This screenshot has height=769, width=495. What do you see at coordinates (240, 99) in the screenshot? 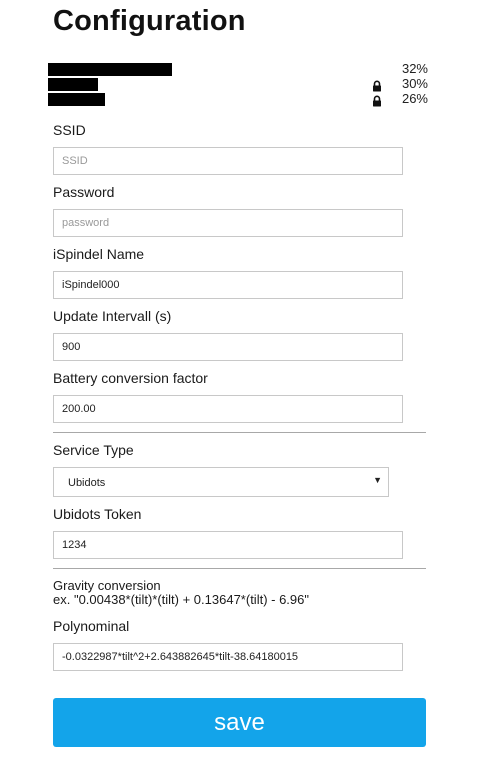
I see `wifi-network-item: 26%` at bounding box center [240, 99].